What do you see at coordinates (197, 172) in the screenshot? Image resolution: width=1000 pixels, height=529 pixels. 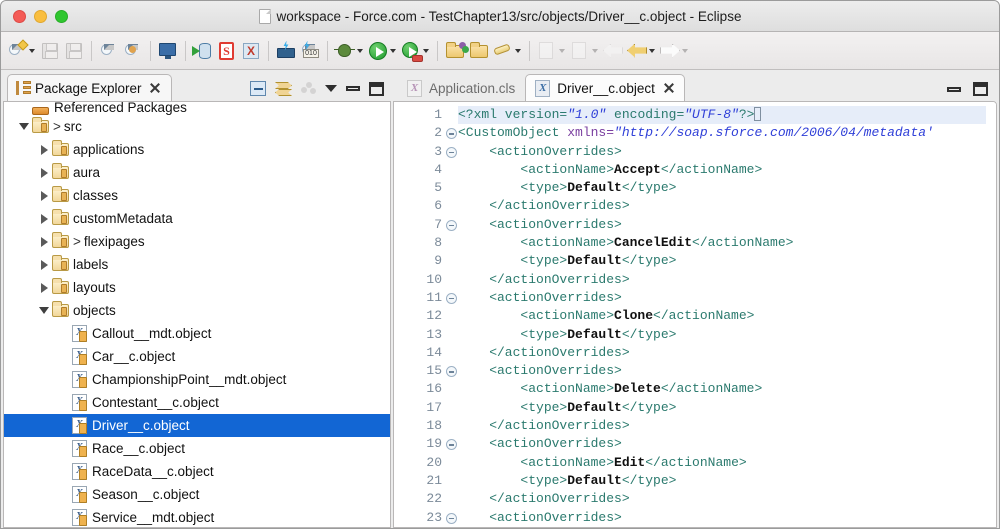 I see `tree-item: aura` at bounding box center [197, 172].